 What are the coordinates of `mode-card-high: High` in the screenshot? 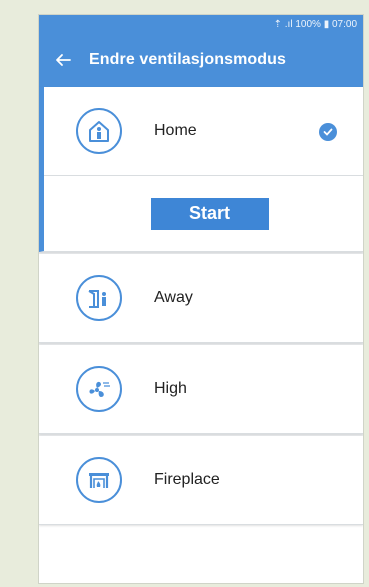 It's located at (201, 389).